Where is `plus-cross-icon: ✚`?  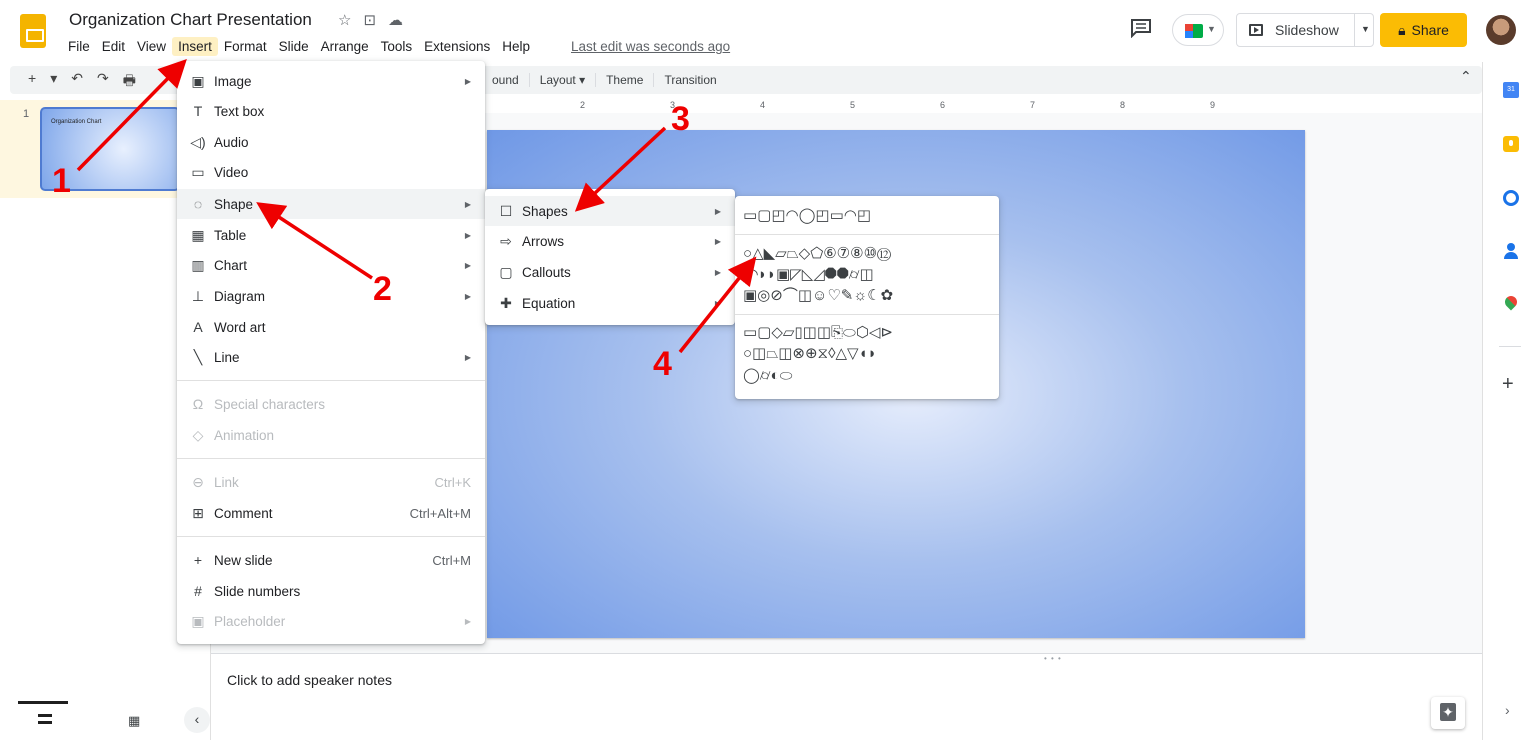
plus-cross-icon: ✚ is located at coordinates (506, 302).